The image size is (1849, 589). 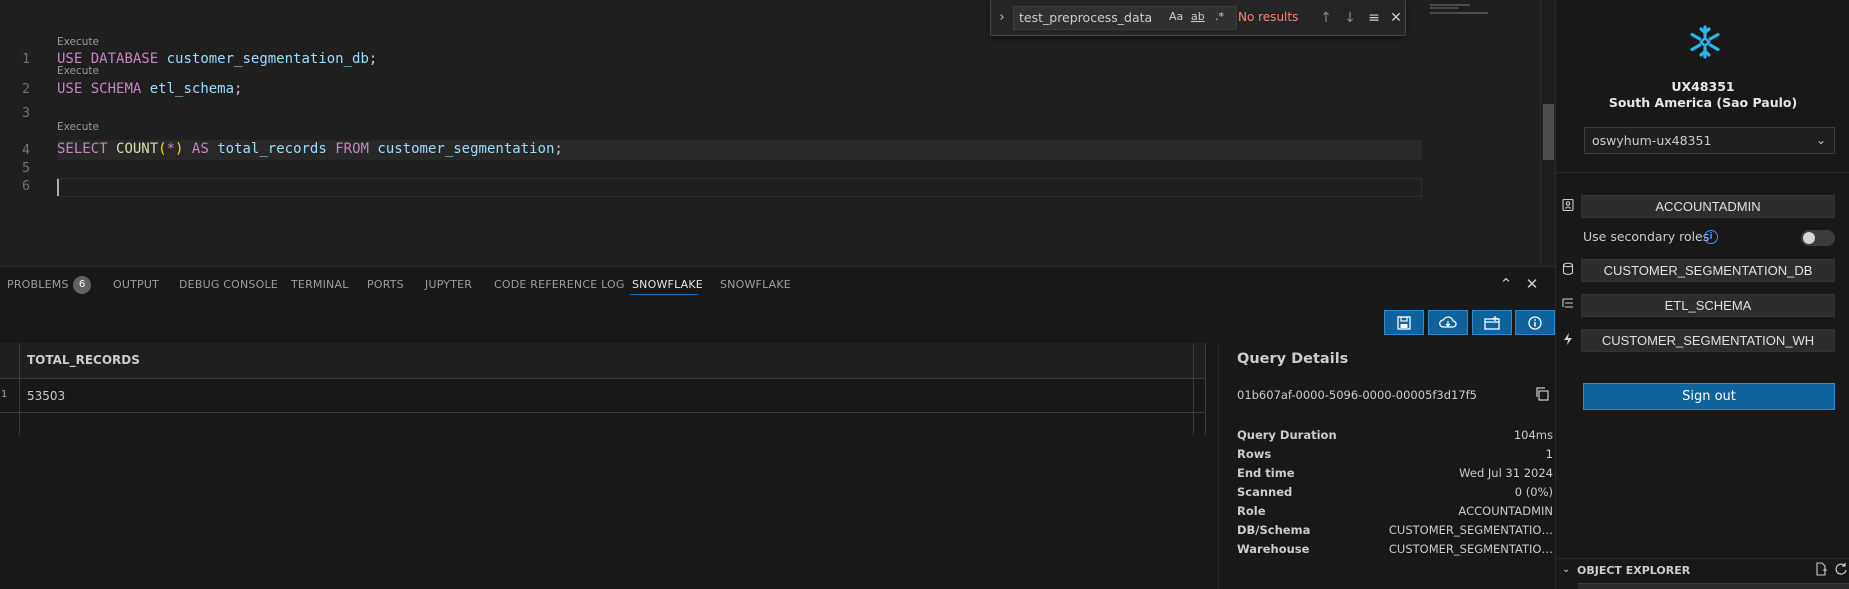 What do you see at coordinates (1535, 322) in the screenshot?
I see `info-icon` at bounding box center [1535, 322].